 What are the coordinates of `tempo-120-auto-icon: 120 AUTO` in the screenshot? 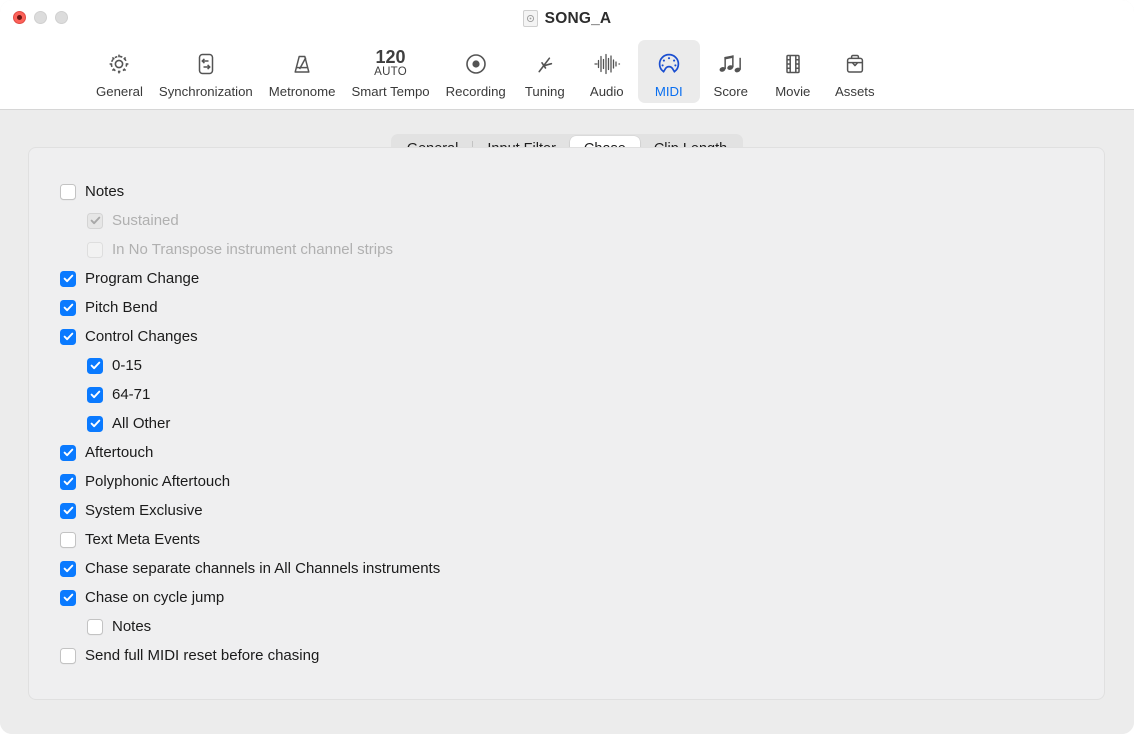 It's located at (390, 64).